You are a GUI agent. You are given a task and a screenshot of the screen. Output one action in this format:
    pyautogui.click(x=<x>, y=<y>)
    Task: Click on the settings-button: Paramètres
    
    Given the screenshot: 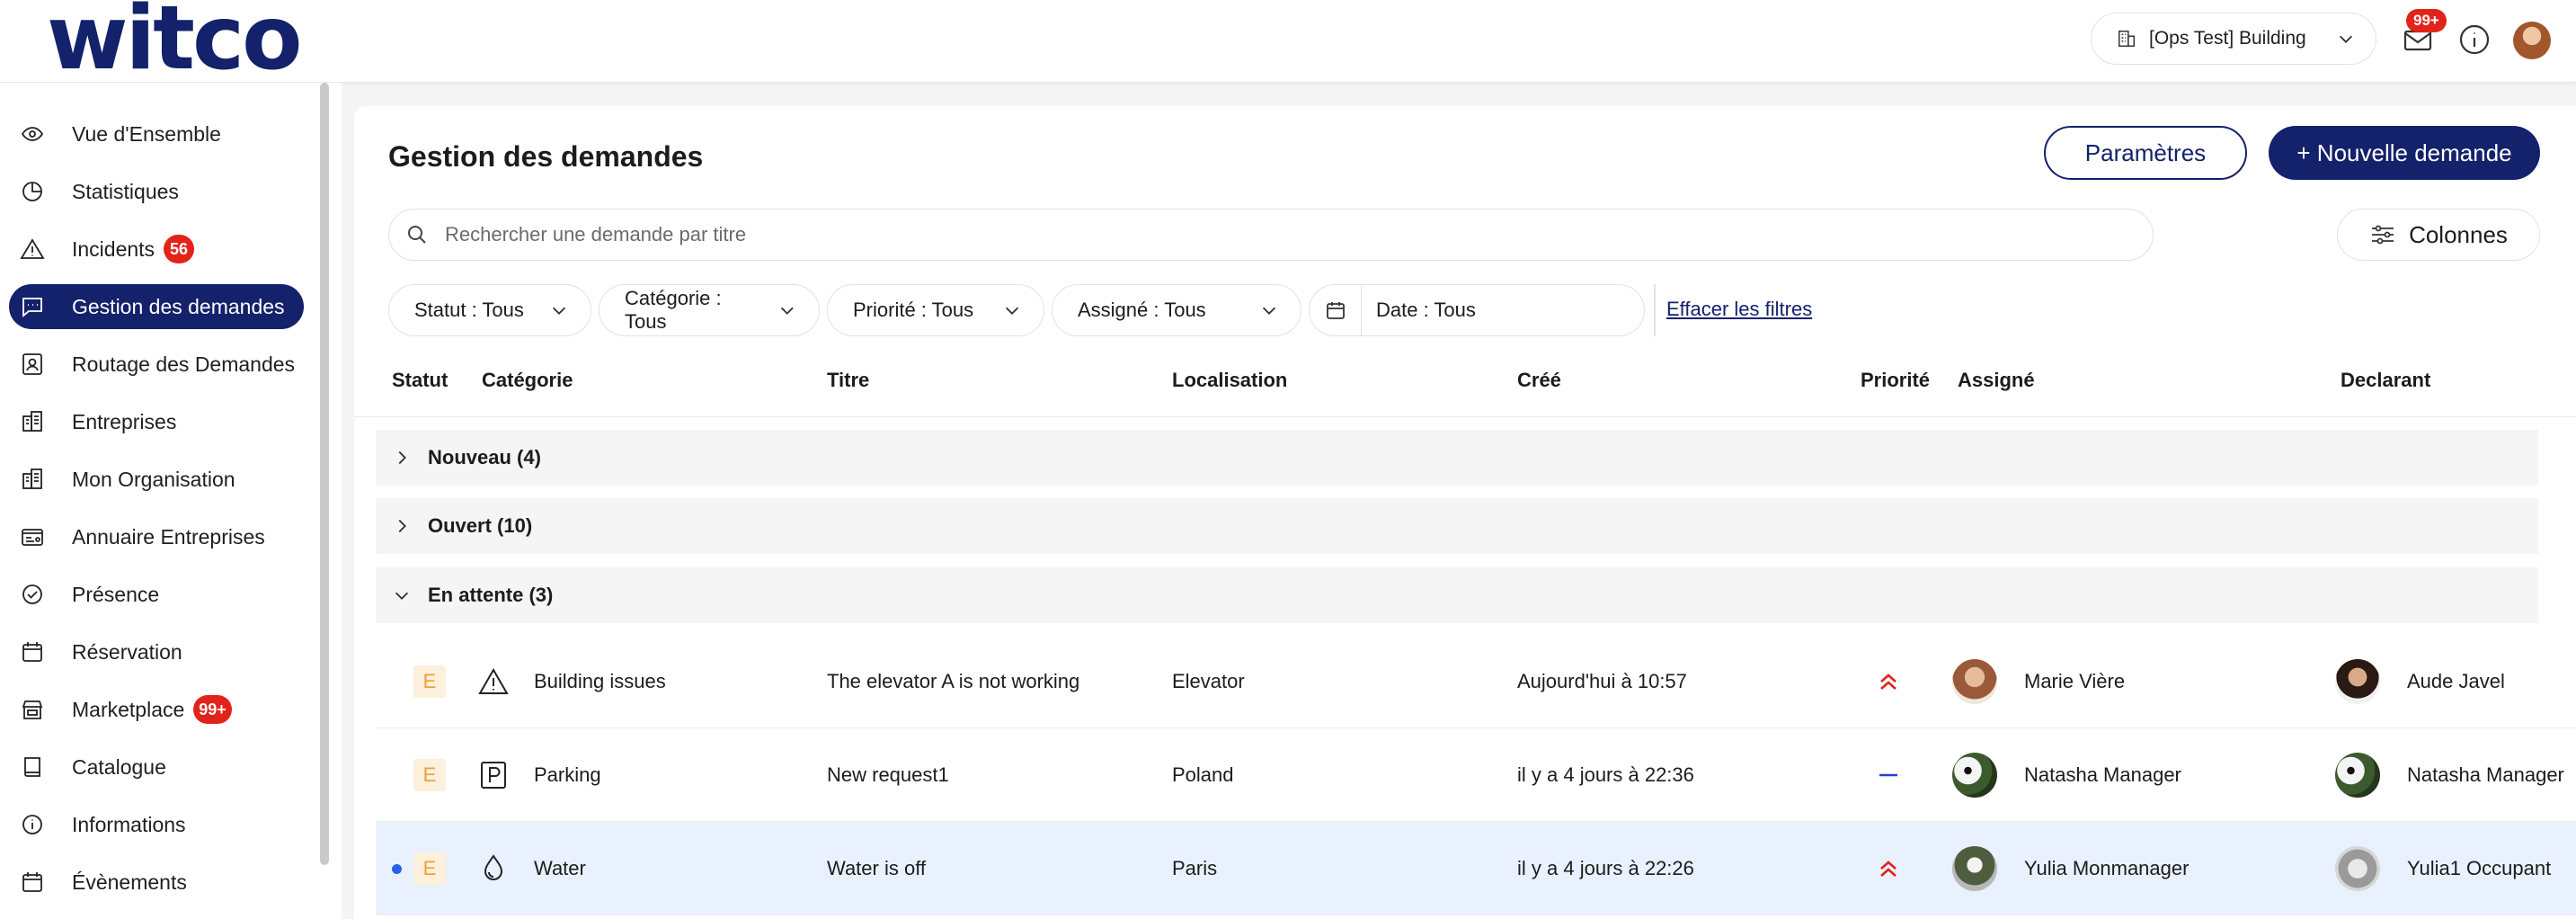 What is the action you would take?
    pyautogui.click(x=2145, y=153)
    